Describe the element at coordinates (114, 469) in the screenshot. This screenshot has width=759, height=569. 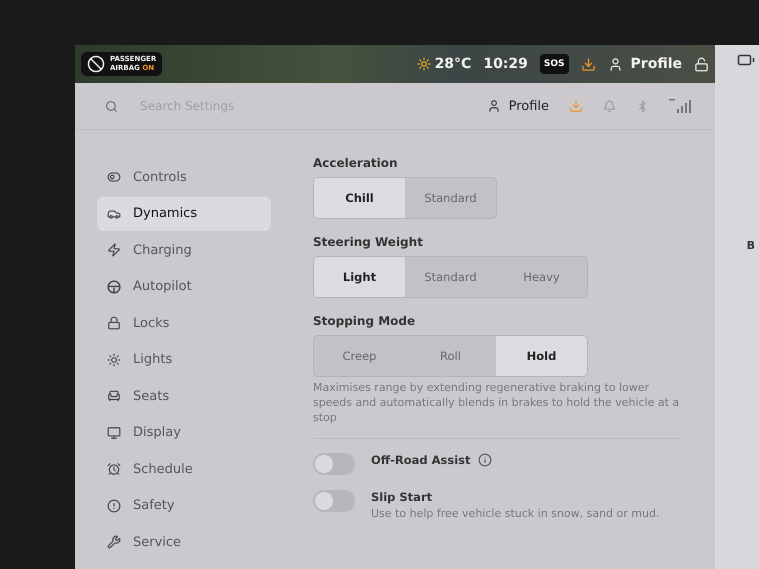
I see `alarm-clock-icon` at that location.